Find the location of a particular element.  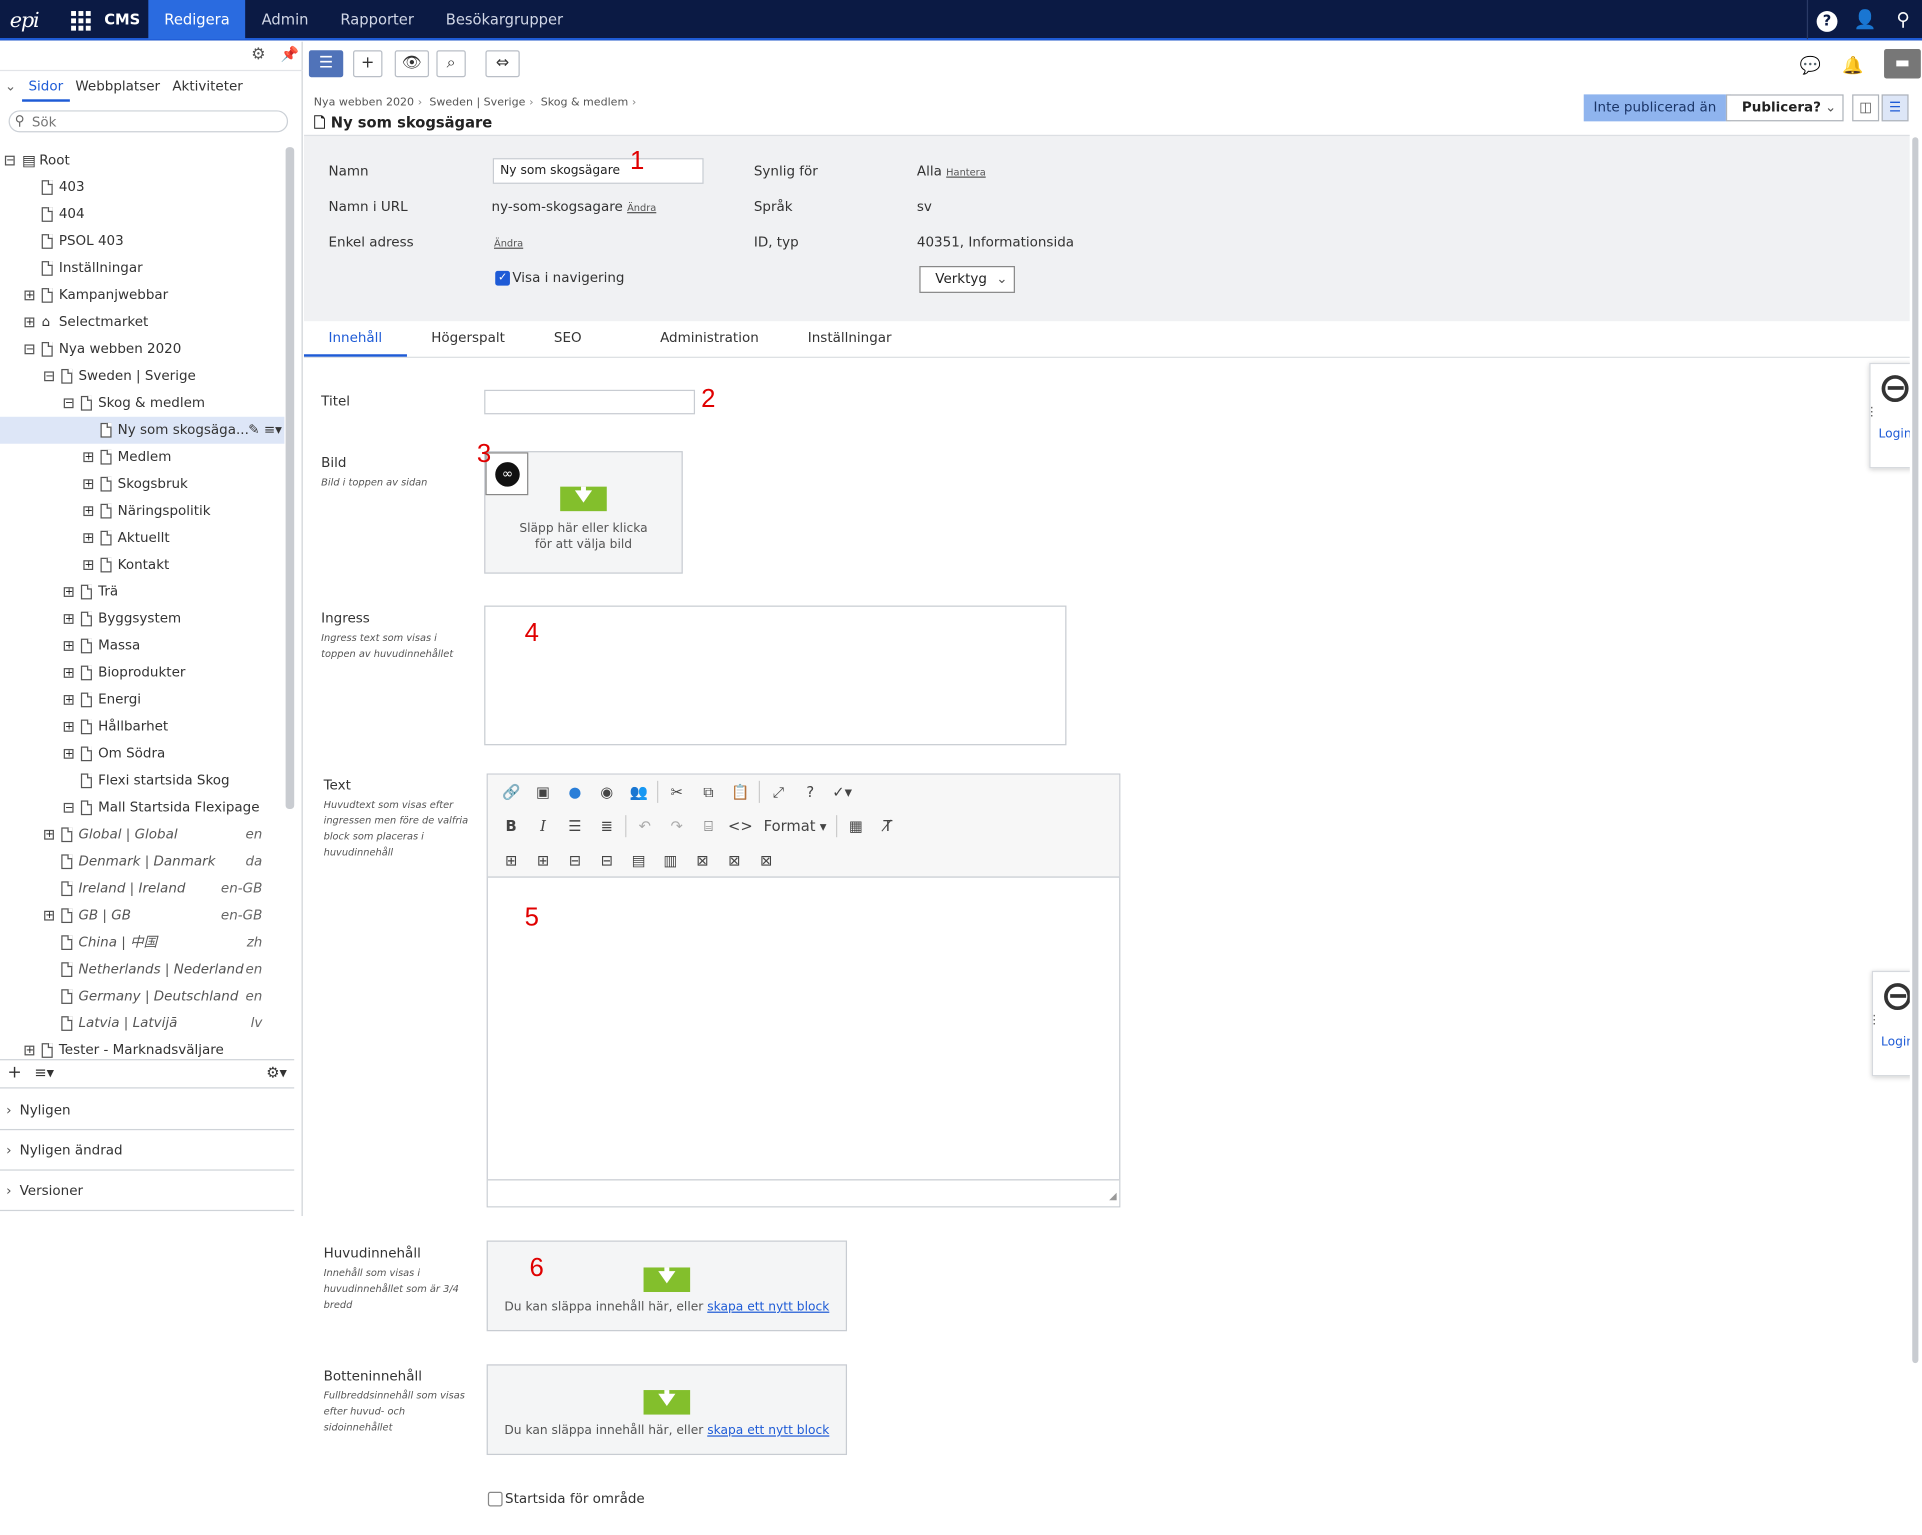

accordion-versioner: Versioner is located at coordinates (147, 1192).